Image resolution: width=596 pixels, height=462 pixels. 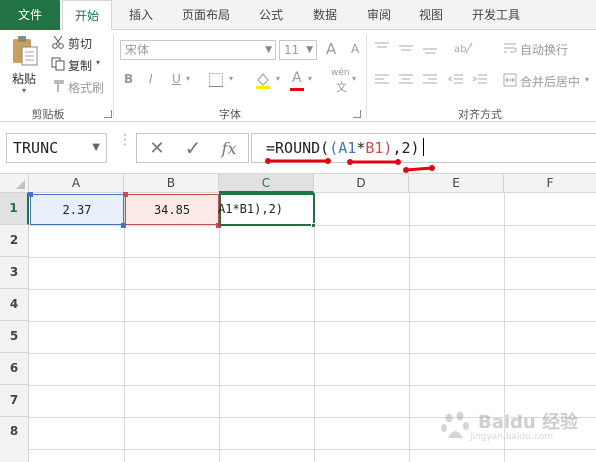 I want to click on copy-icon, so click(x=58, y=64).